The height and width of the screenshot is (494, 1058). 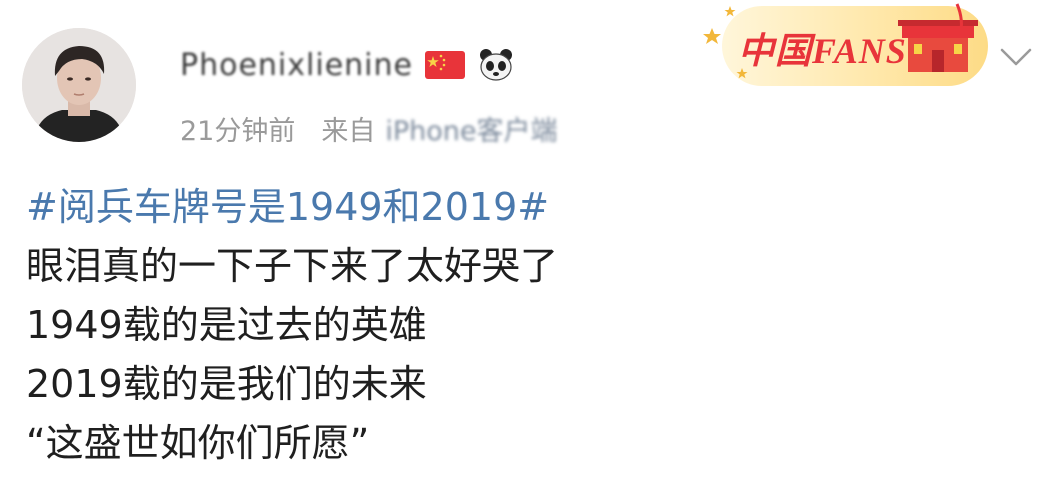 I want to click on content-line: 眼泪真的一下子下来了太好哭了, so click(x=292, y=266).